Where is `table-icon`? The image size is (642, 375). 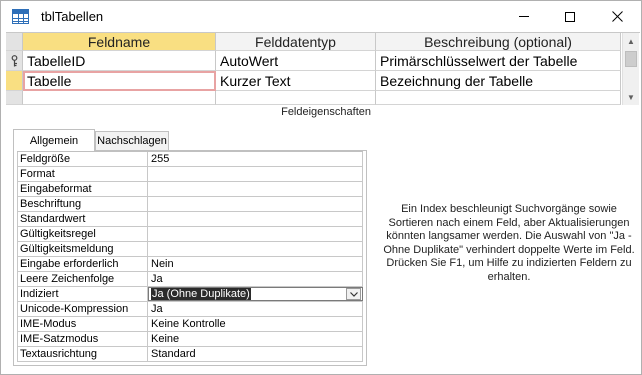 table-icon is located at coordinates (20, 16).